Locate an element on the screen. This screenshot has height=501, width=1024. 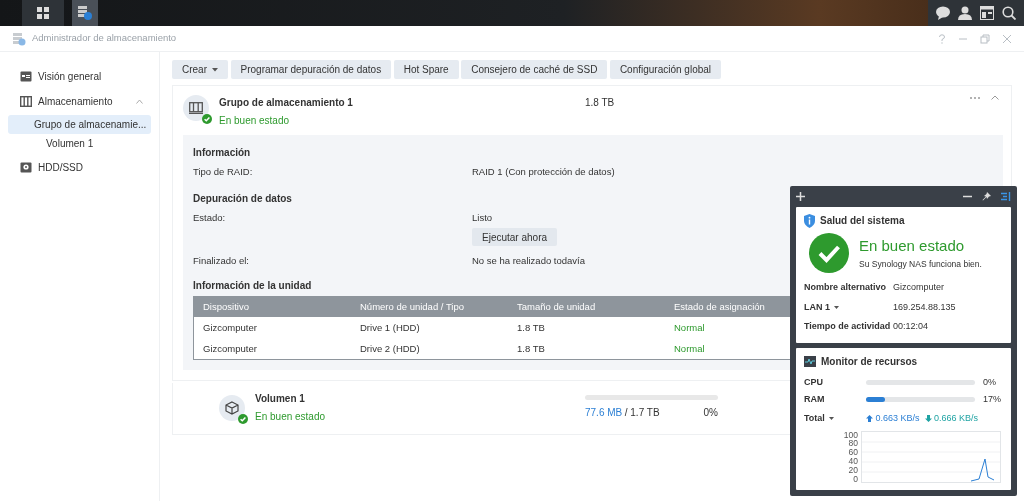
field-label: Finalizado el: is located at coordinates (221, 261).